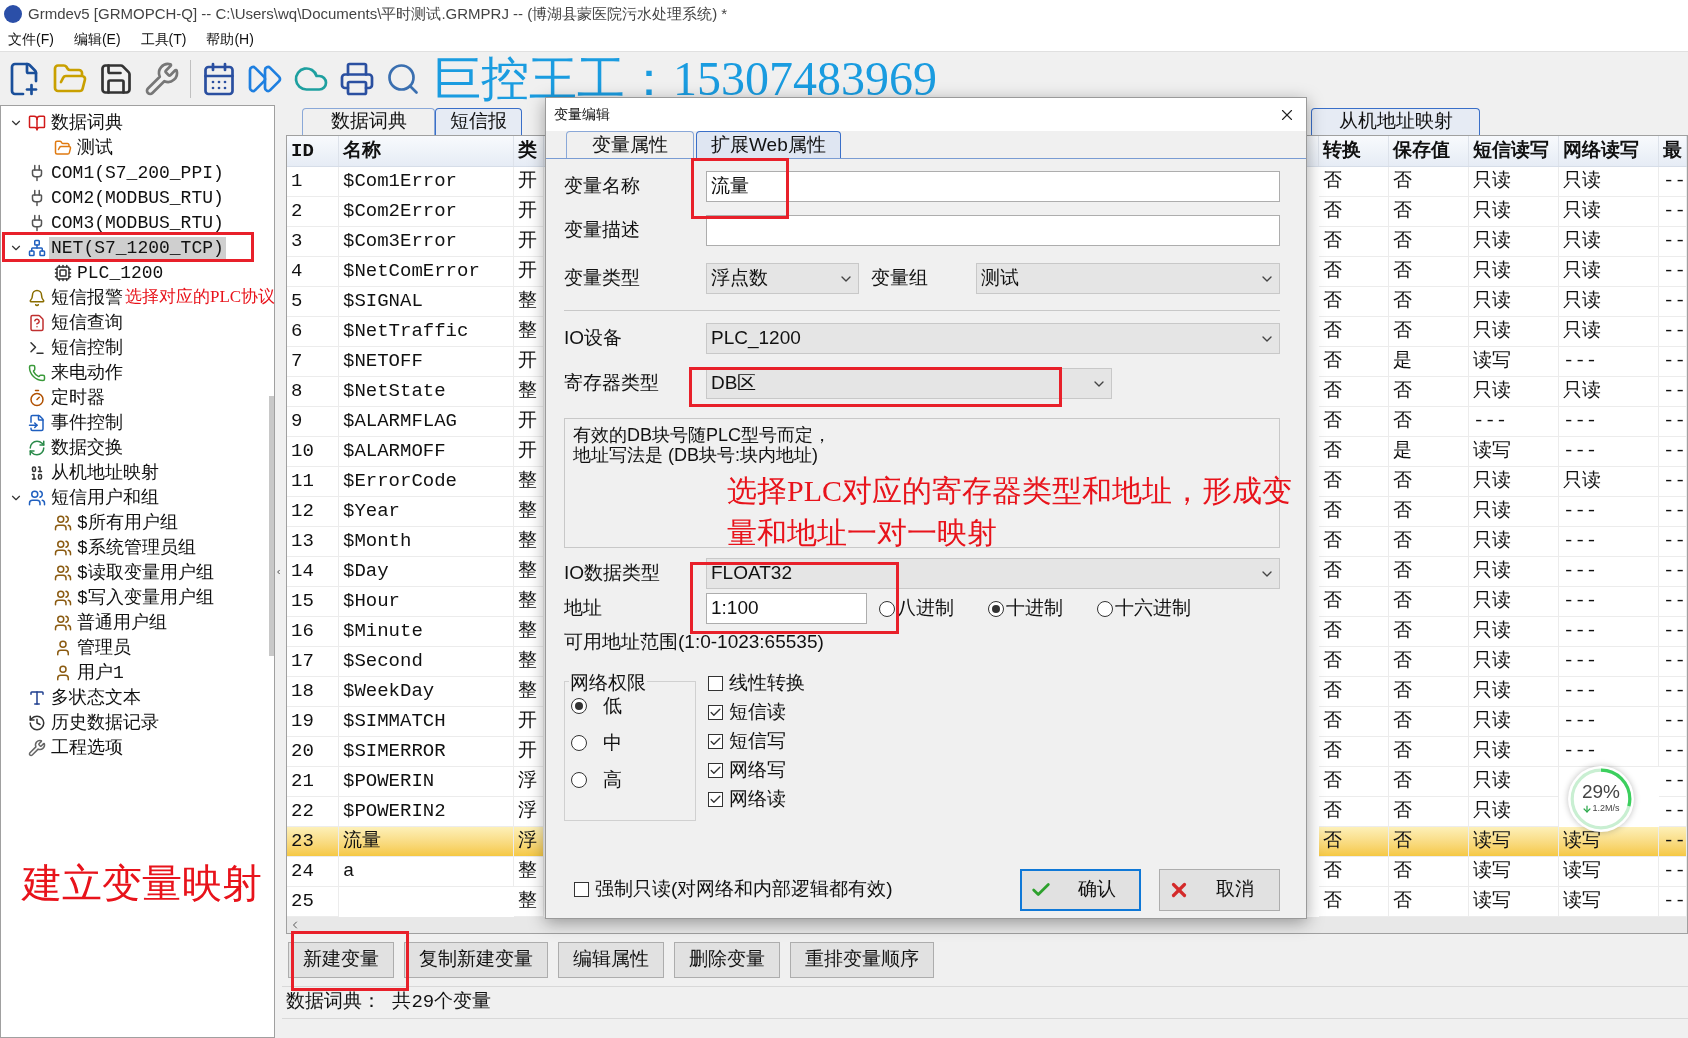 The height and width of the screenshot is (1038, 1688). I want to click on scrollbar, so click(271, 526).